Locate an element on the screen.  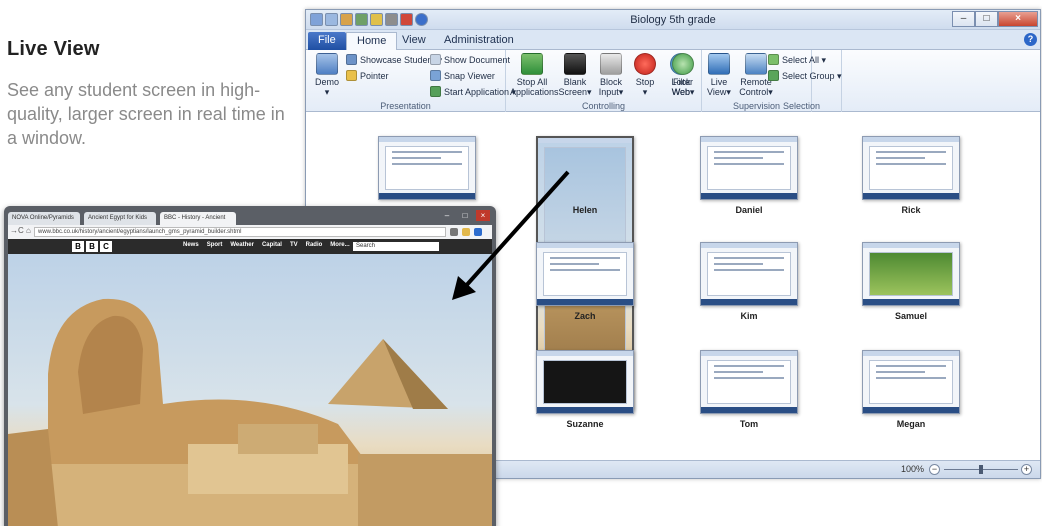
maximize-button: □ is located at coordinates (986, 19).